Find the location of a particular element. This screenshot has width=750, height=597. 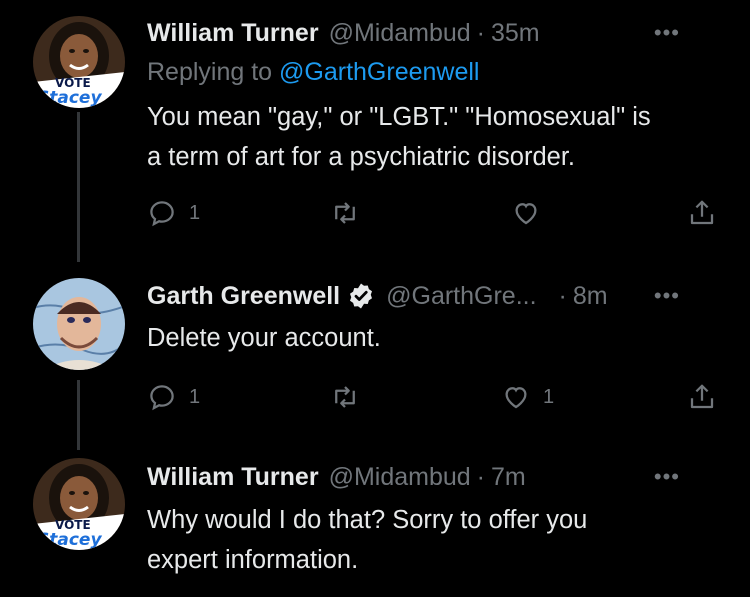

tweet-actions: 1 1 is located at coordinates (434, 400).